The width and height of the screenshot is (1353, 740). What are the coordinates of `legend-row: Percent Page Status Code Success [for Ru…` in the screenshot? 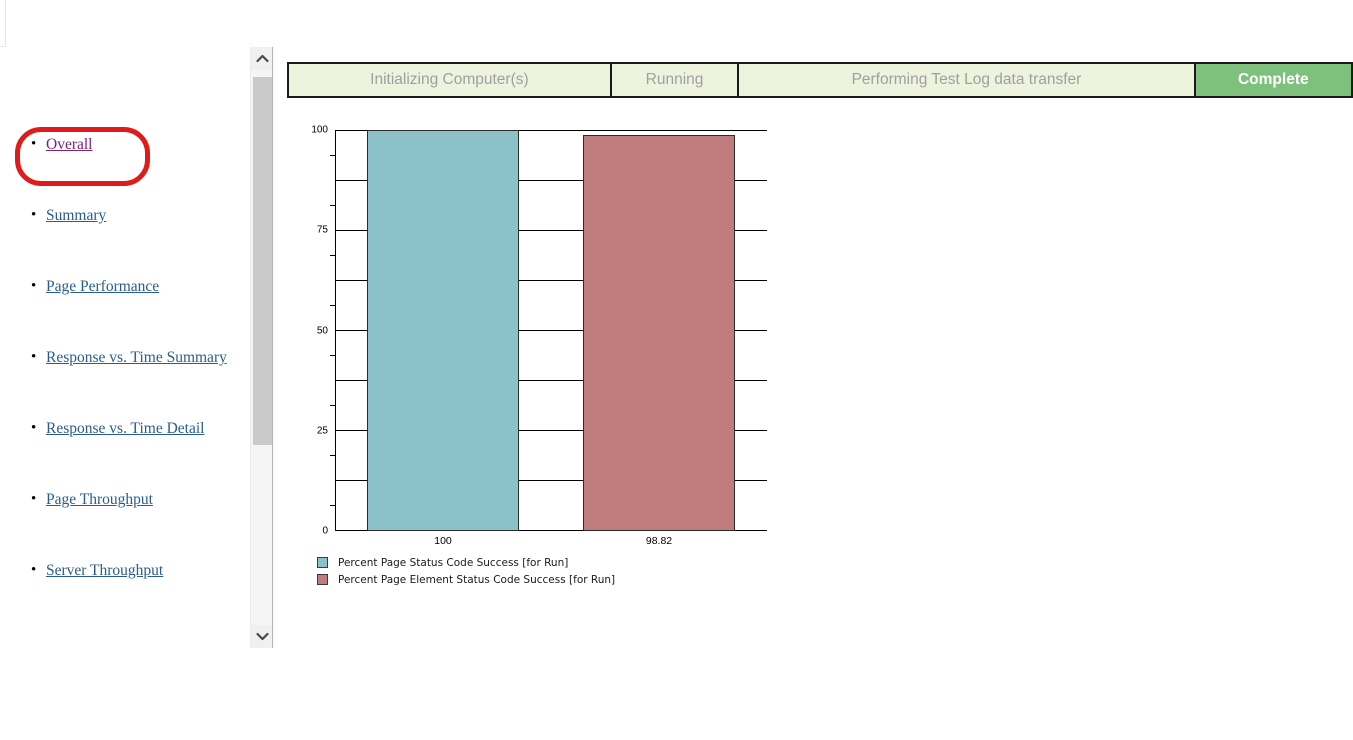 It's located at (466, 562).